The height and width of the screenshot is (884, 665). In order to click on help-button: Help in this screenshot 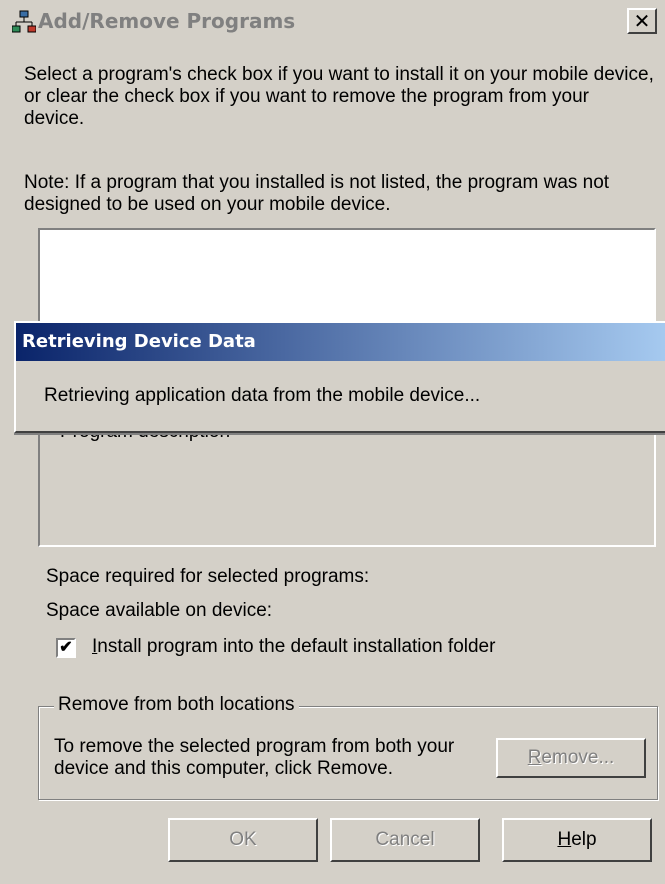, I will do `click(577, 840)`.